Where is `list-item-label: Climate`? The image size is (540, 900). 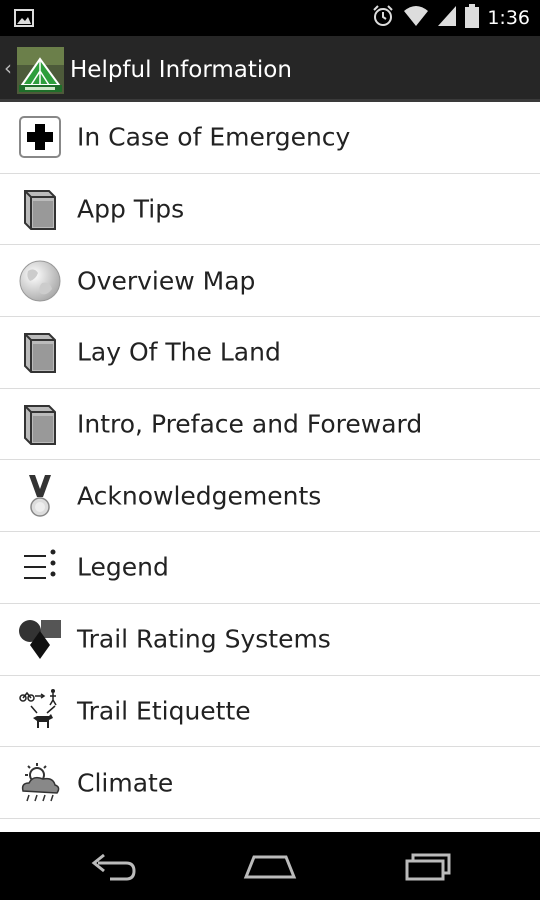
list-item-label: Climate is located at coordinates (125, 783).